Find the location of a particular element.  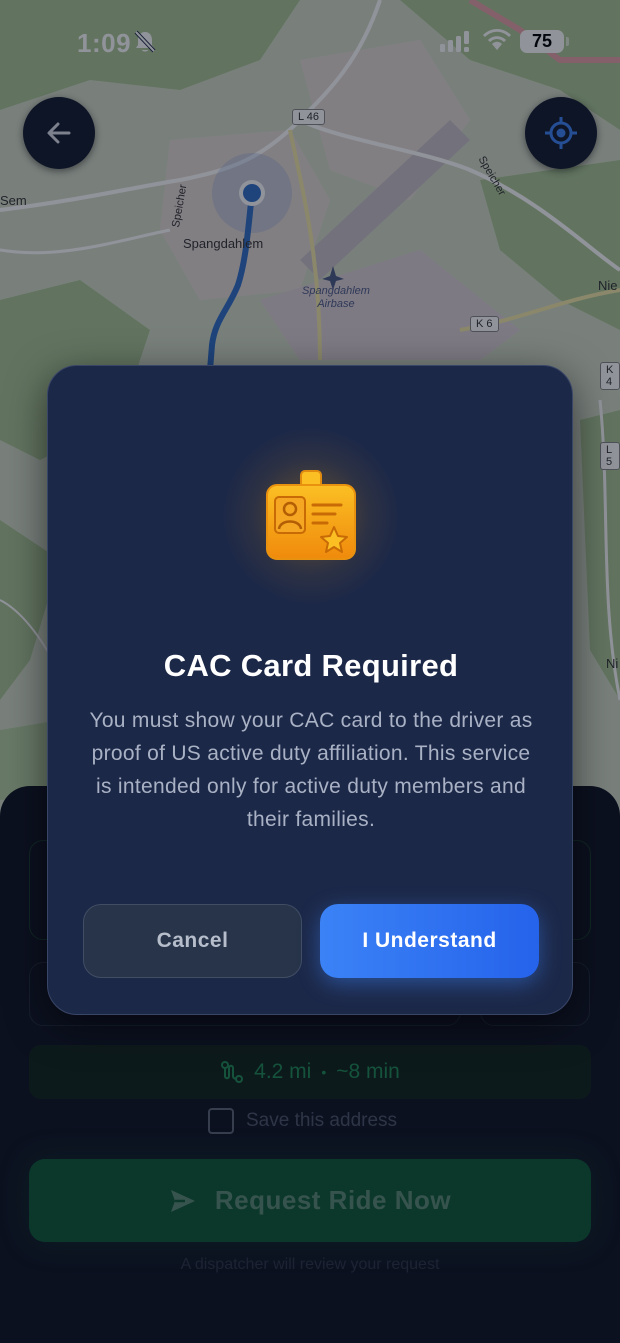

dialog-title: CAC Card Required is located at coordinates (311, 665).